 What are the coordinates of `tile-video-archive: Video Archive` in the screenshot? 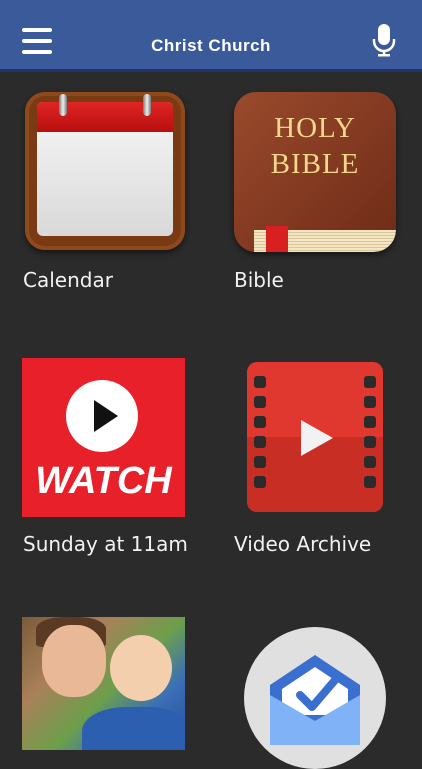 It's located at (324, 460).